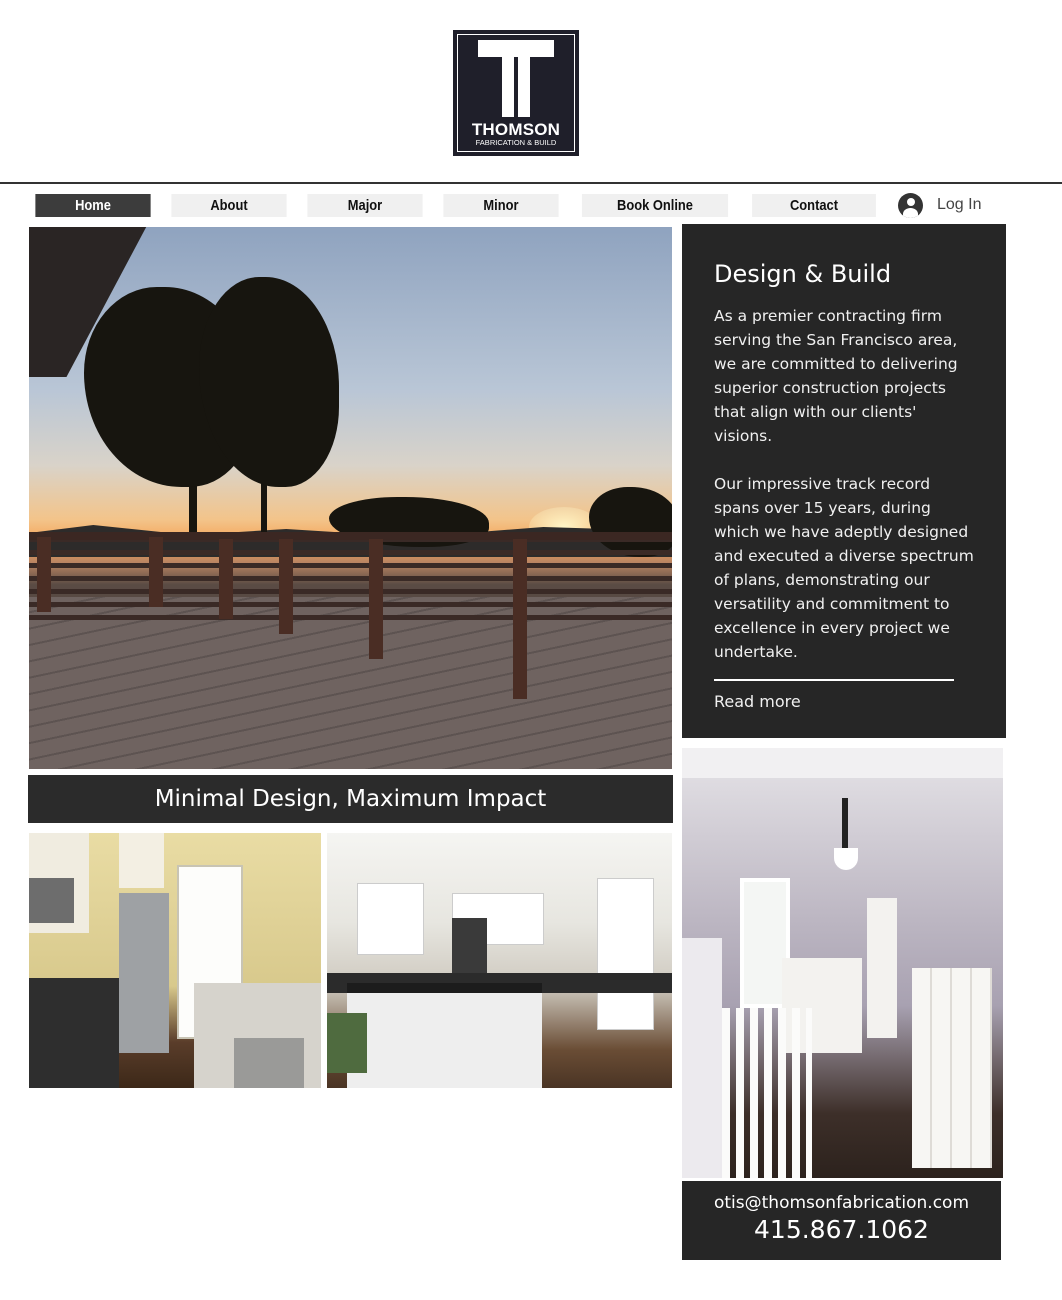 Image resolution: width=1062 pixels, height=1300 pixels. I want to click on contact-phone: 415.867.1062, so click(841, 1229).